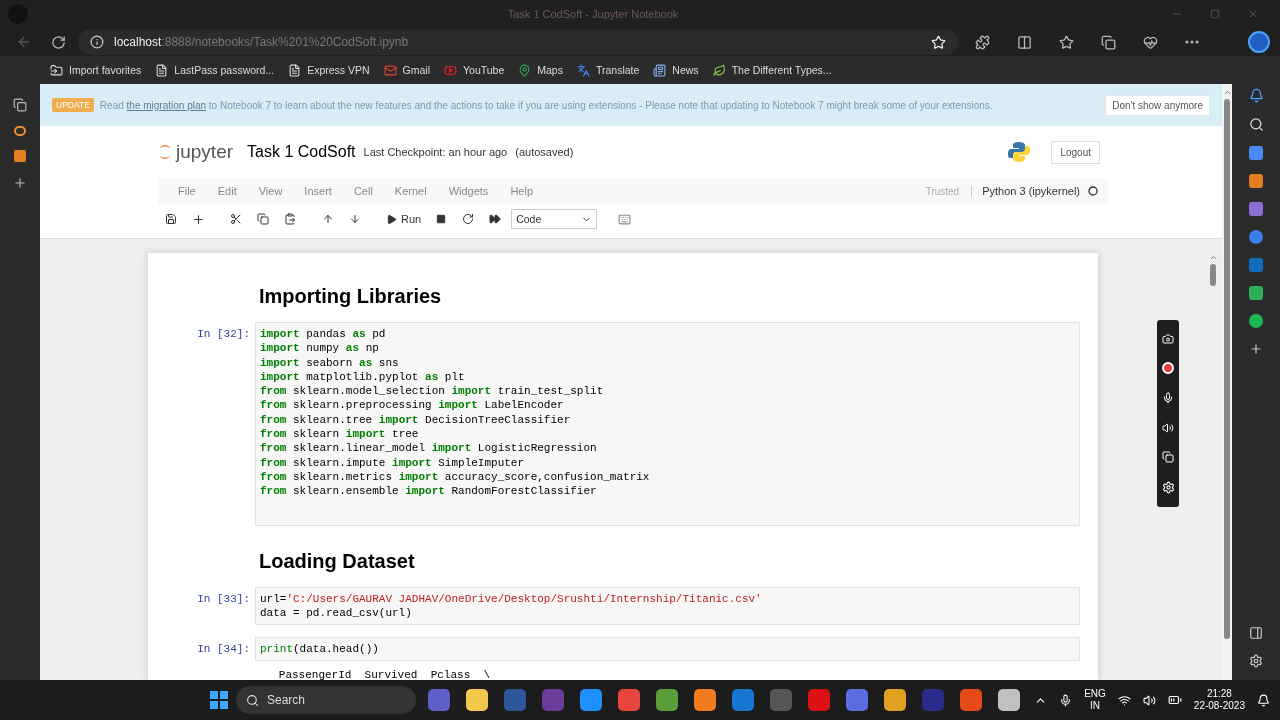  I want to click on menu-item: View, so click(270, 191).